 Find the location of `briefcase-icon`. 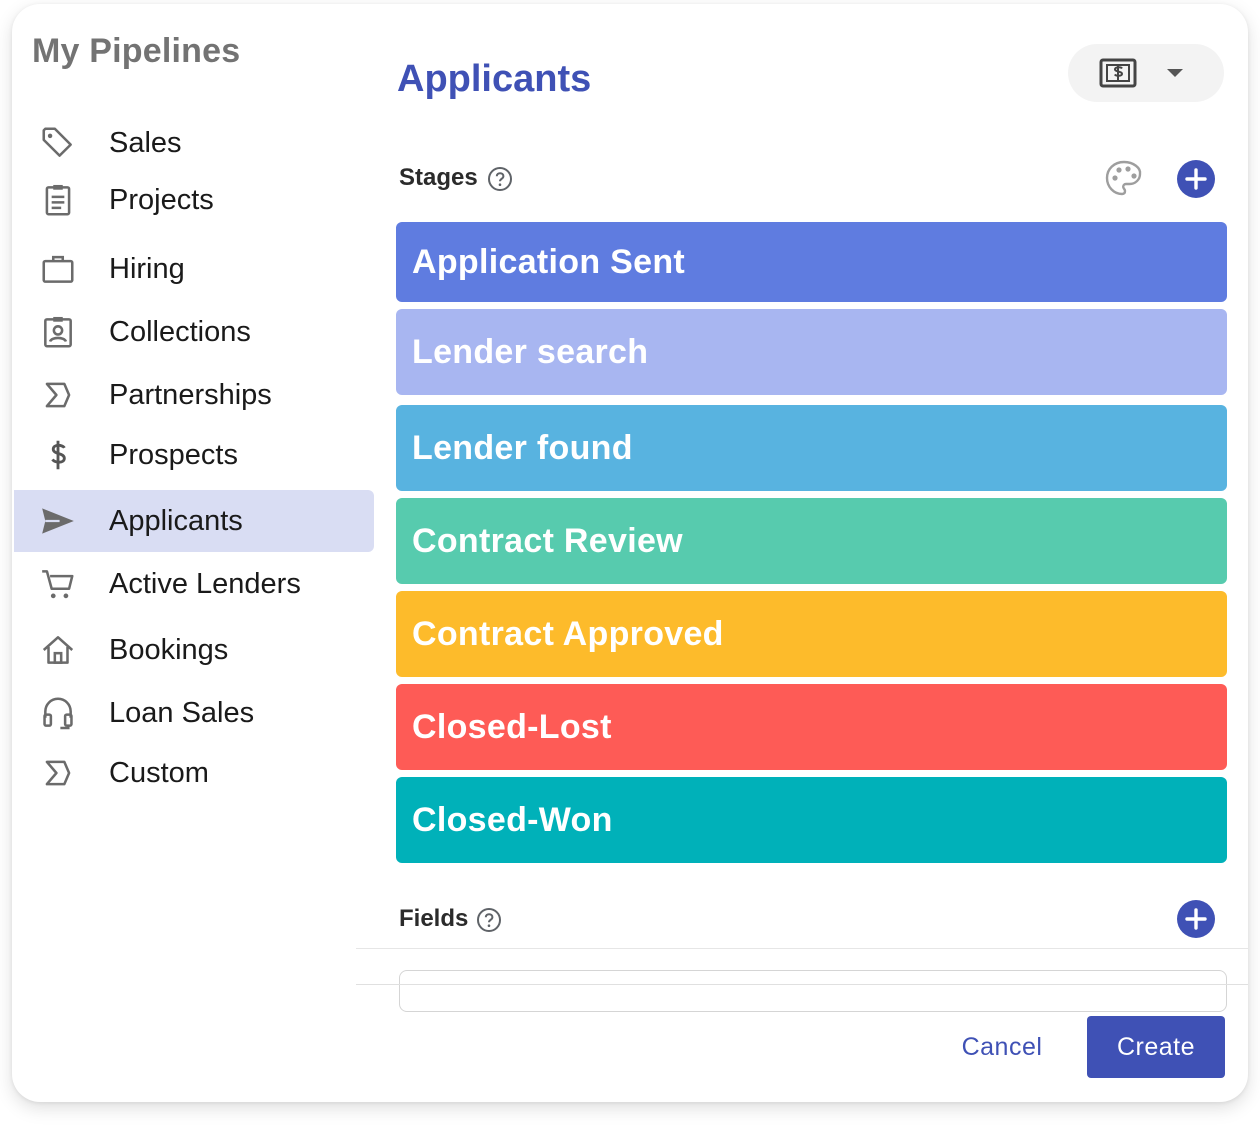

briefcase-icon is located at coordinates (58, 269).